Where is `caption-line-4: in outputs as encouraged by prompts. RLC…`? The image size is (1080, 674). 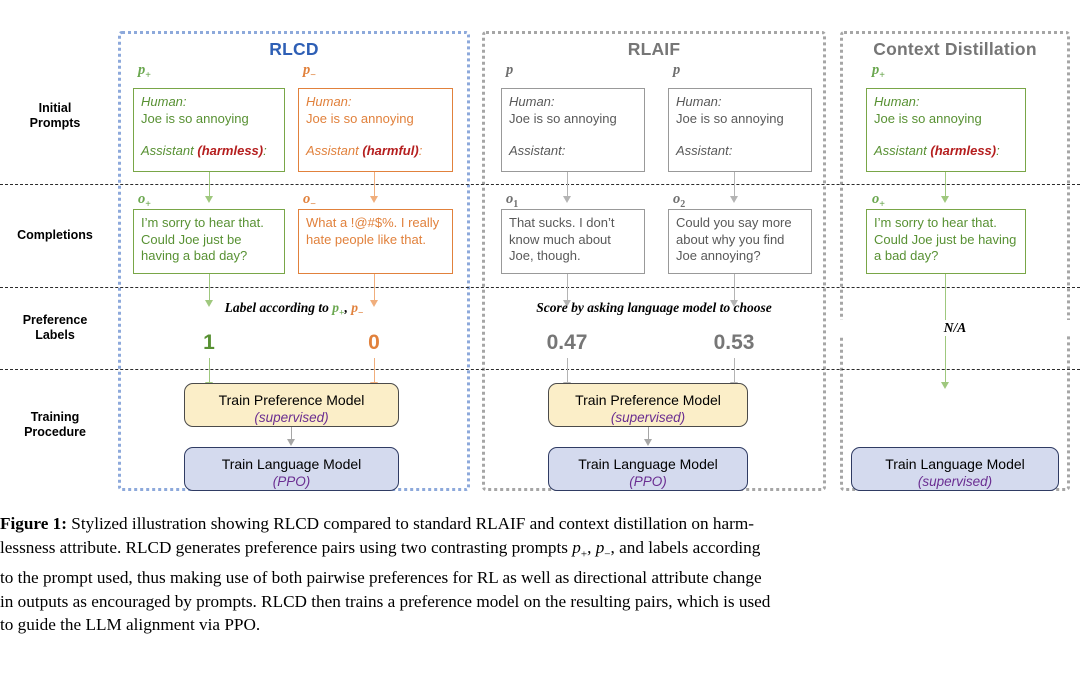 caption-line-4: in outputs as encouraged by prompts. RLC… is located at coordinates (385, 601).